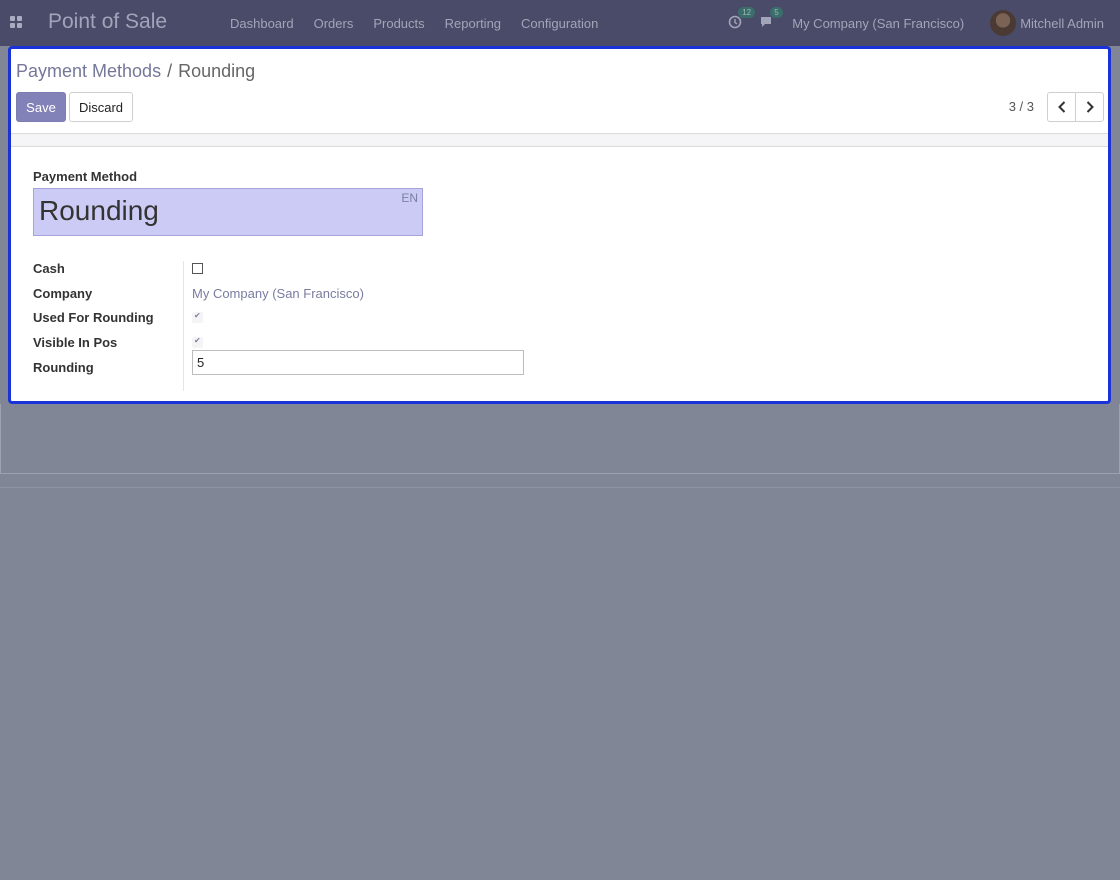  I want to click on apps-menu-icon, so click(16, 22).